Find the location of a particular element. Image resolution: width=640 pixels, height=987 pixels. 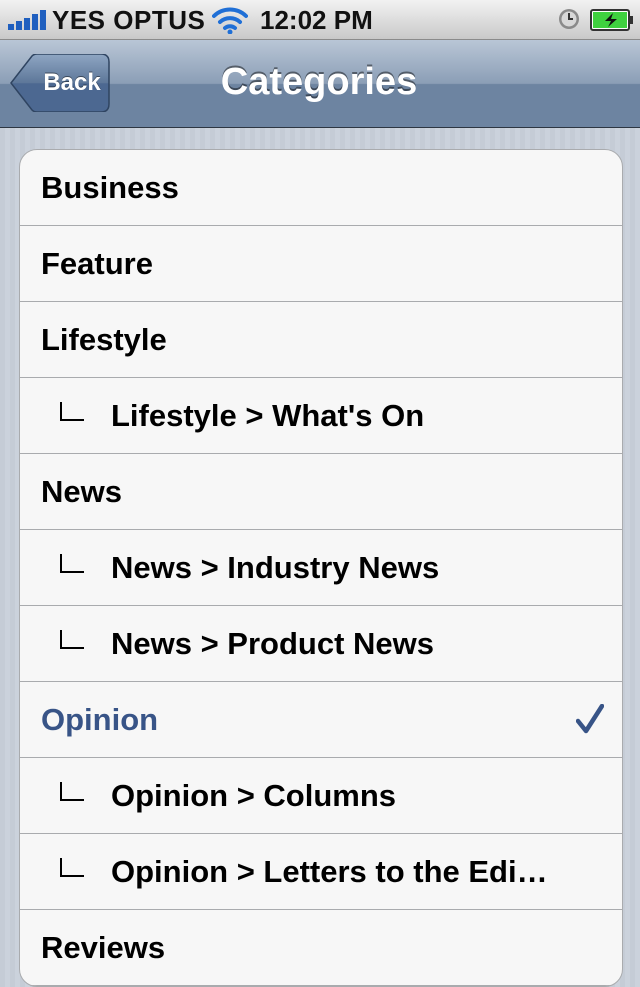

status-time: 12:02 PM is located at coordinates (316, 20).